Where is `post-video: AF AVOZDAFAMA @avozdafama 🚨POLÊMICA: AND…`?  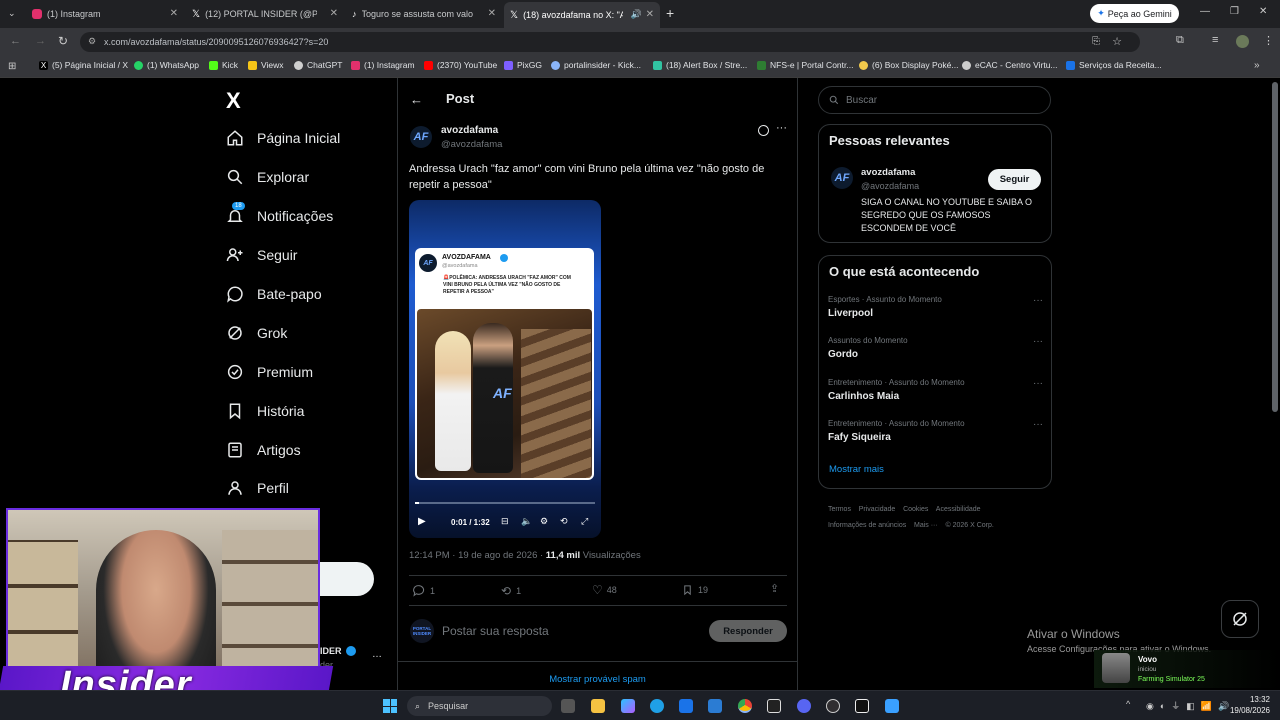
post-video: AF AVOZDAFAMA @avozdafama 🚨POLÊMICA: AND… is located at coordinates (505, 369).